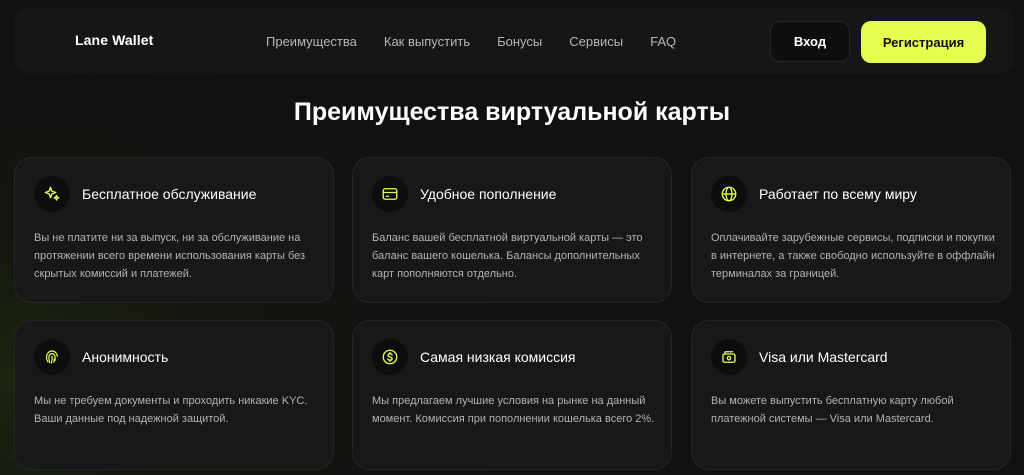  I want to click on card-title: Бесплатное обслуживание, so click(169, 194).